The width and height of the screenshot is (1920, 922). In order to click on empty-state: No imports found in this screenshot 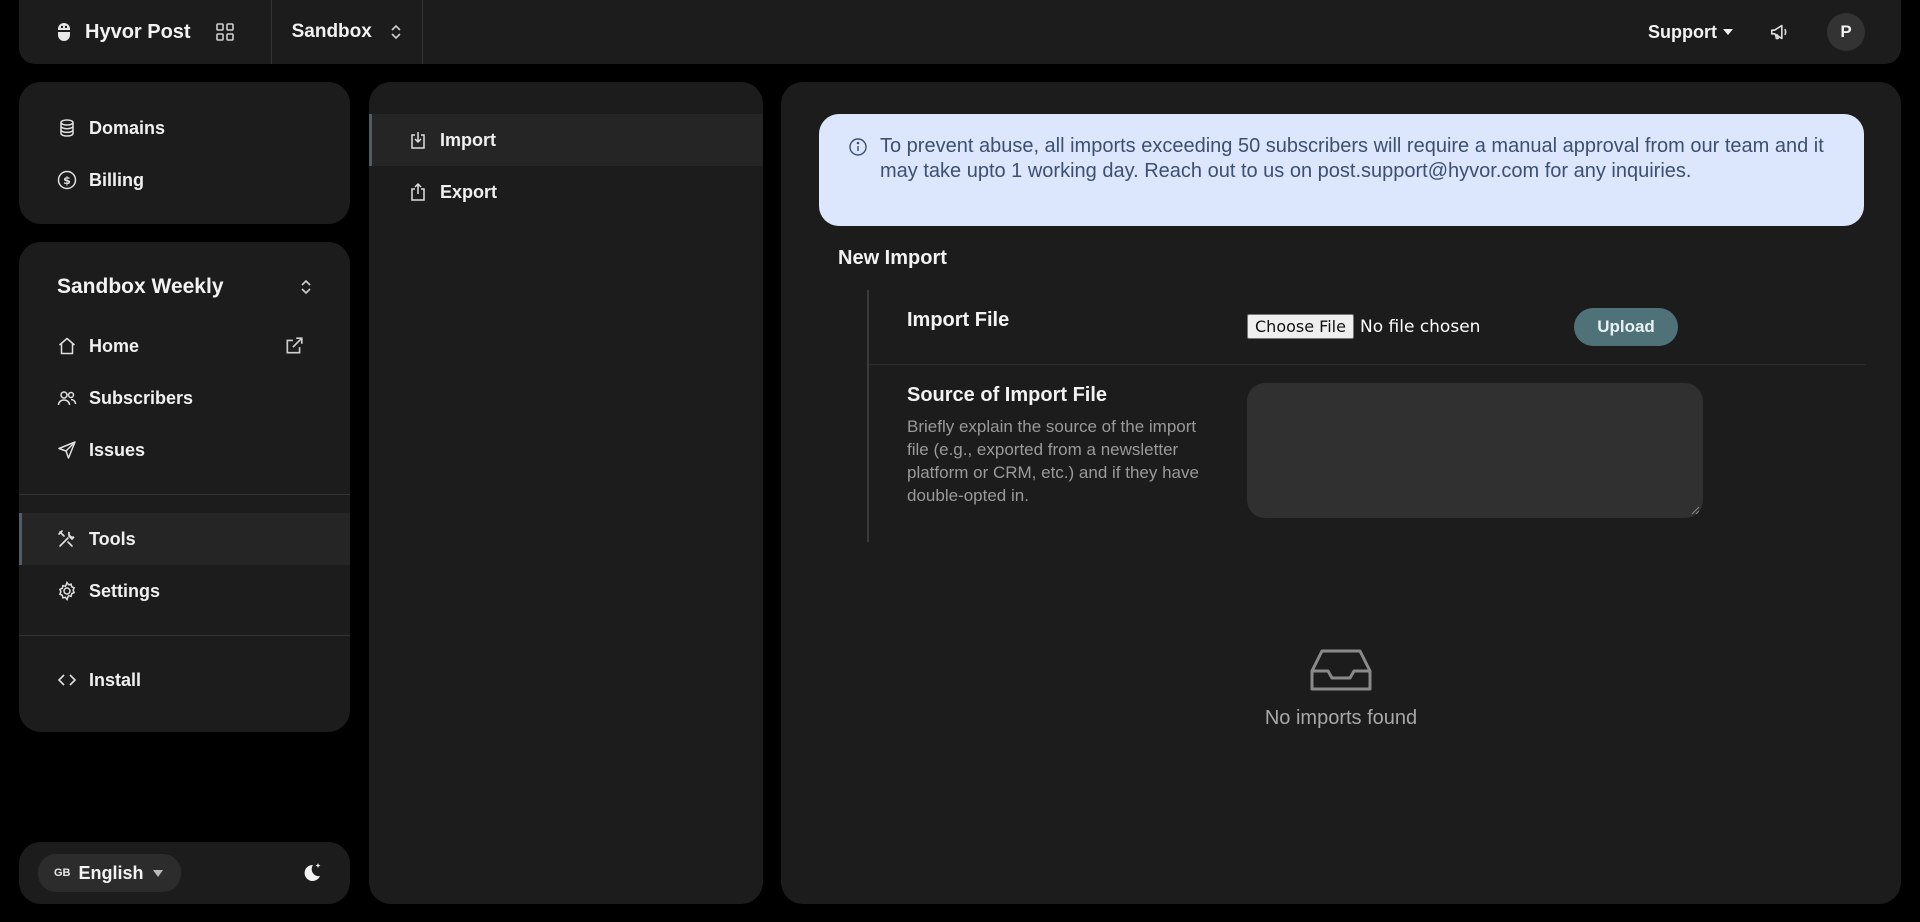, I will do `click(1341, 688)`.